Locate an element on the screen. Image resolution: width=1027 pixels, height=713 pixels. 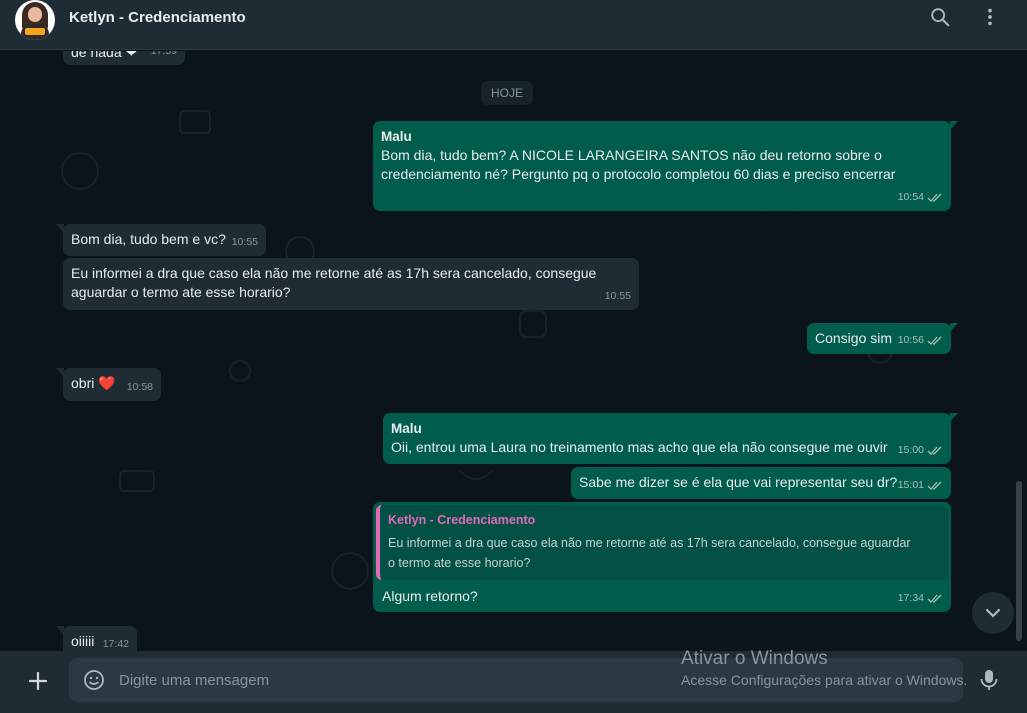
chat-header: Ketlyn - Credenciamento is located at coordinates (513, 25).